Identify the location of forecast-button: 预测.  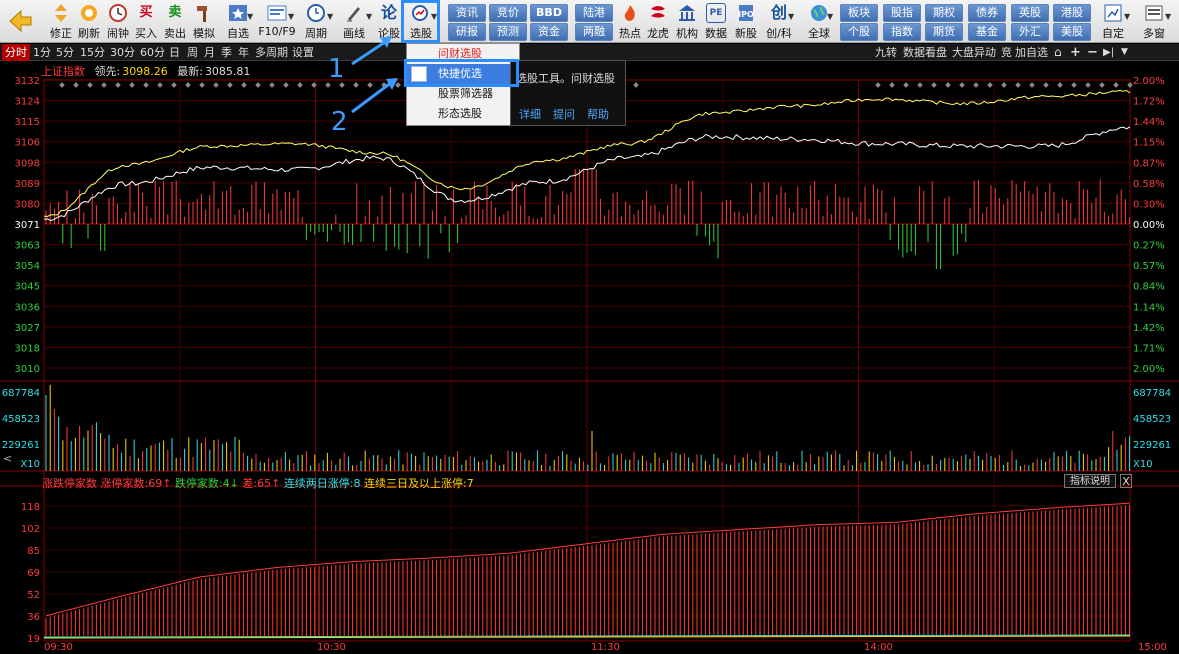
(508, 32).